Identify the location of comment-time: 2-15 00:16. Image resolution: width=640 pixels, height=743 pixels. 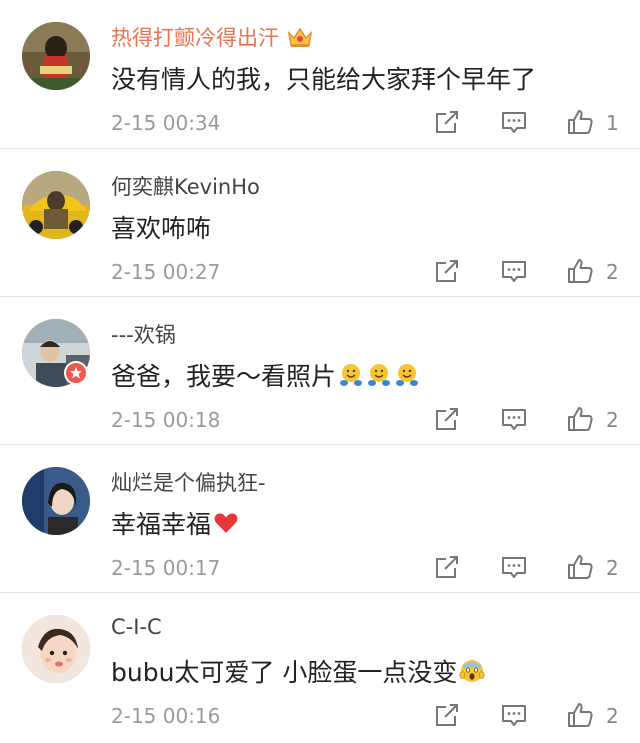
(166, 716).